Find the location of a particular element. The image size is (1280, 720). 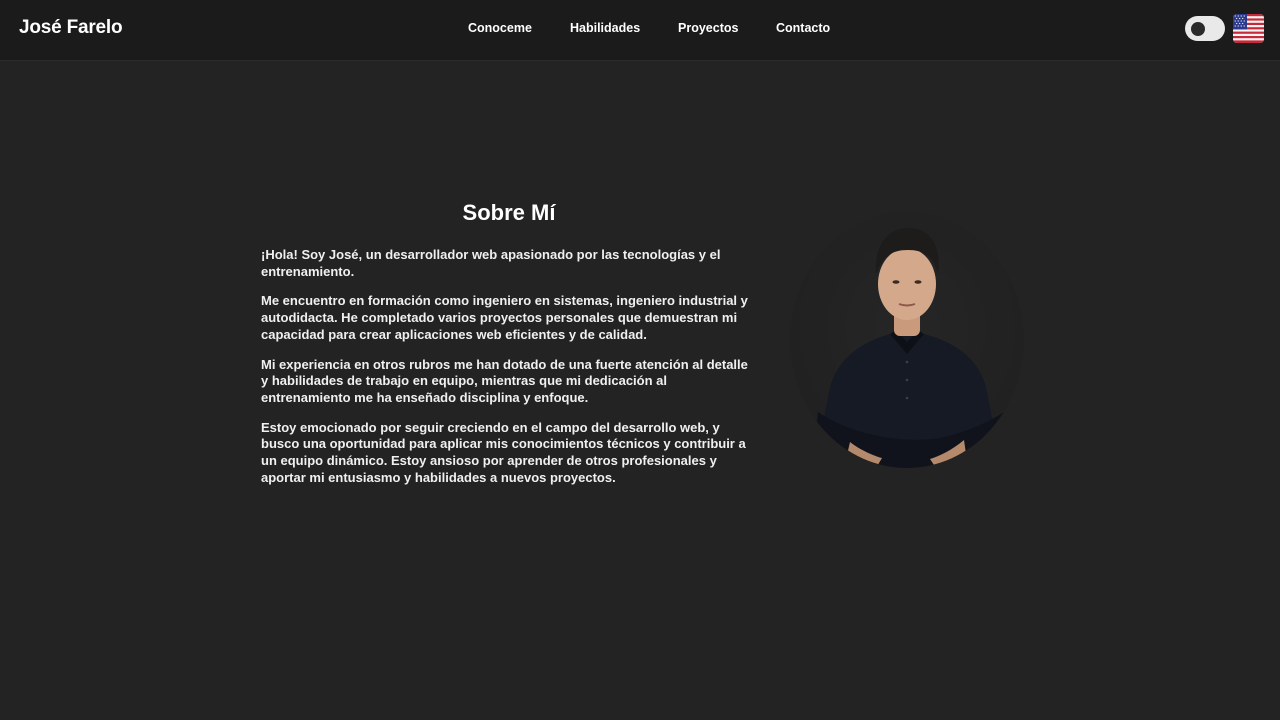

nav-link-proyectos: Proyectos is located at coordinates (708, 28).